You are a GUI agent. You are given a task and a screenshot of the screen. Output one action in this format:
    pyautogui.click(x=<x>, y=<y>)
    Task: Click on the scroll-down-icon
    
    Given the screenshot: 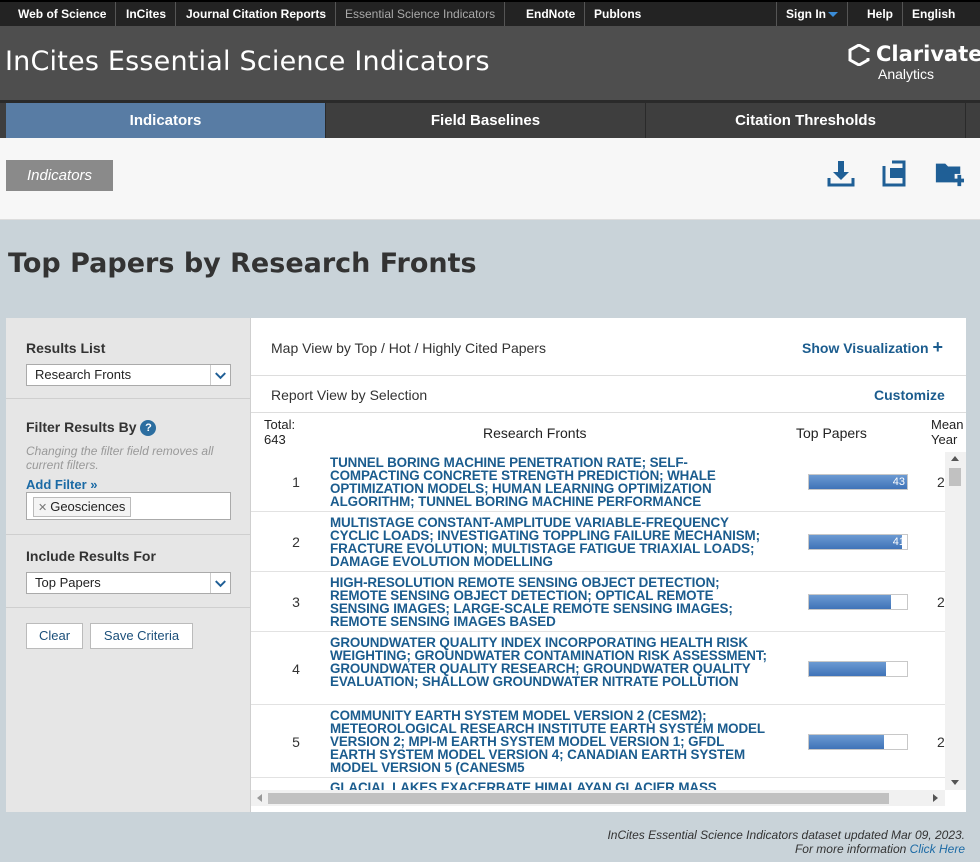 What is the action you would take?
    pyautogui.click(x=955, y=782)
    